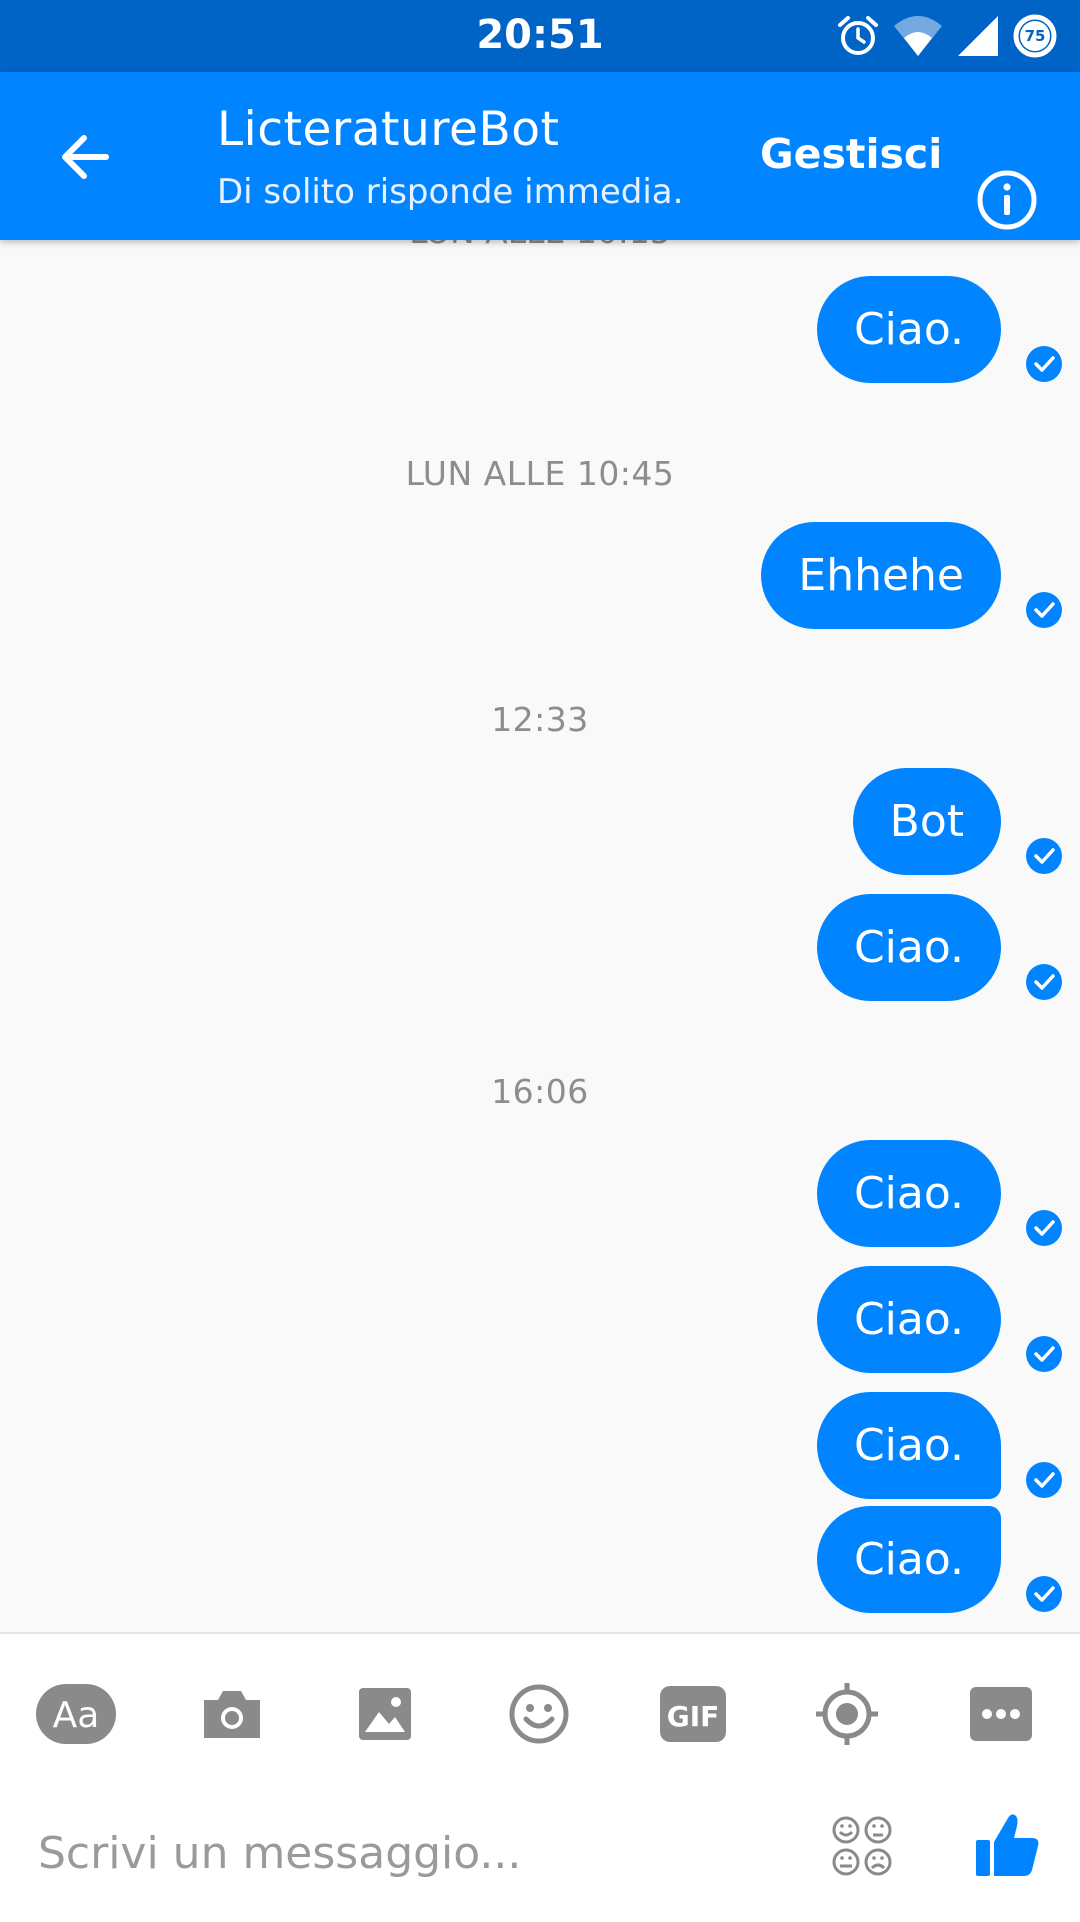  I want to click on camera-icon, so click(232, 1714).